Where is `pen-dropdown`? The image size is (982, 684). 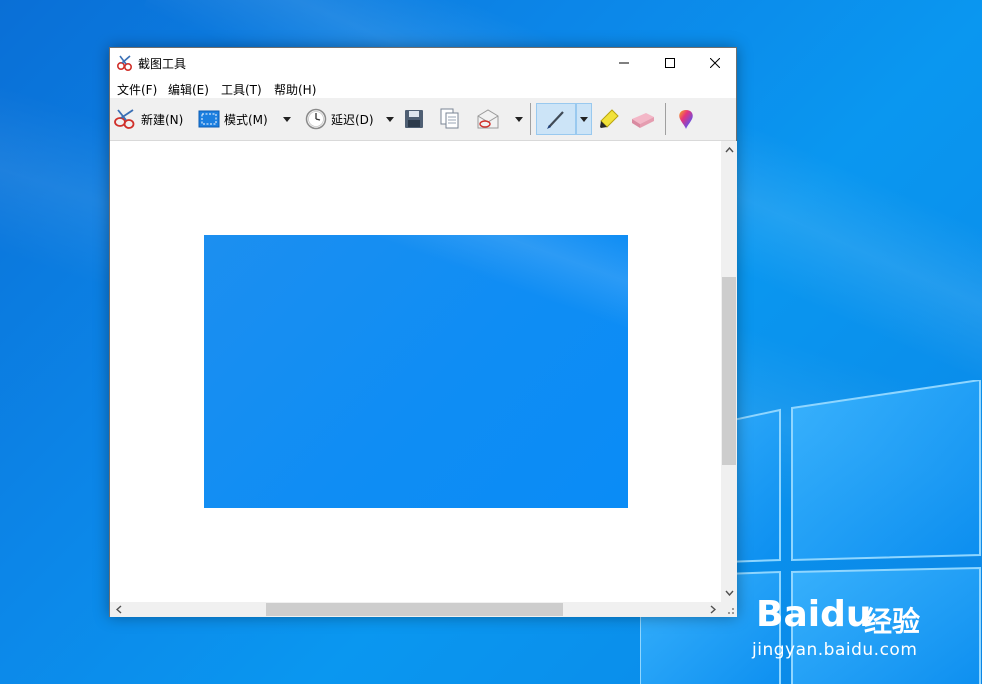 pen-dropdown is located at coordinates (584, 119).